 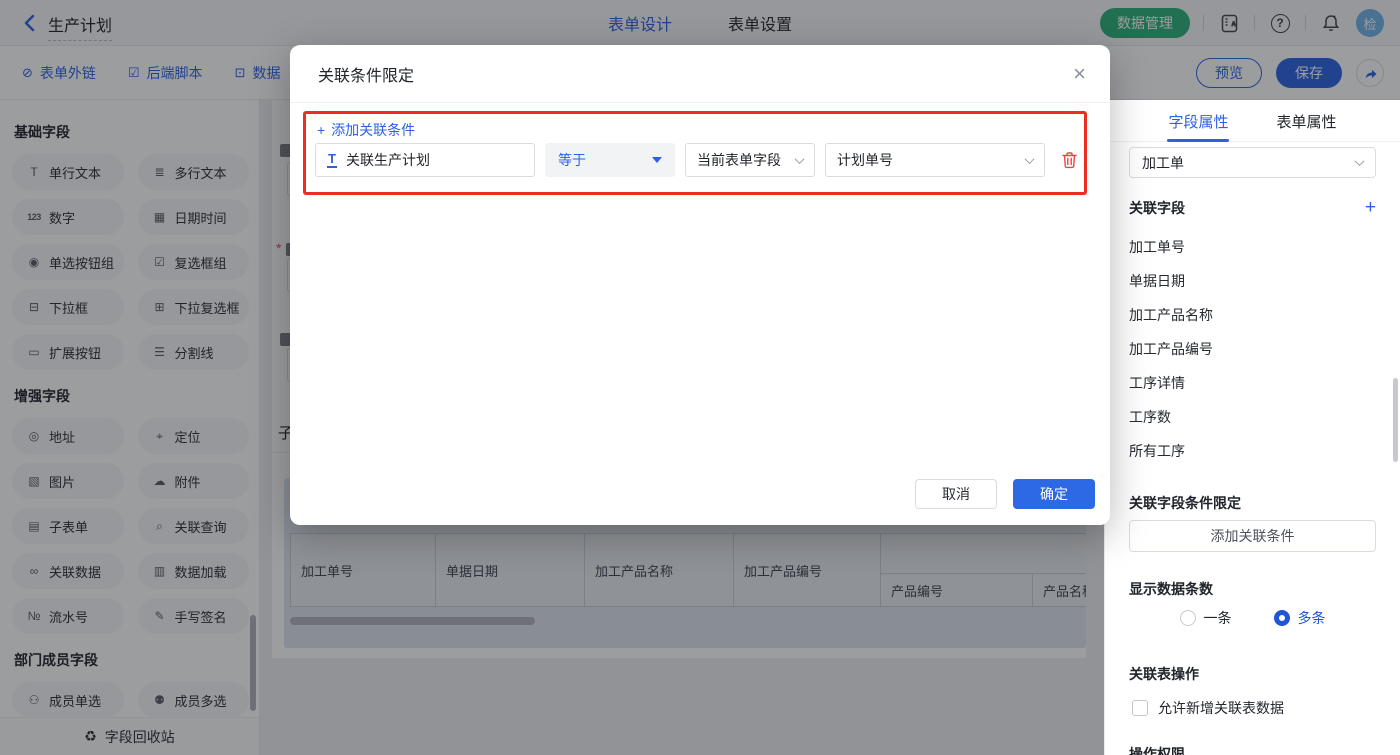 I want to click on confirm-button: 确定, so click(x=1054, y=494).